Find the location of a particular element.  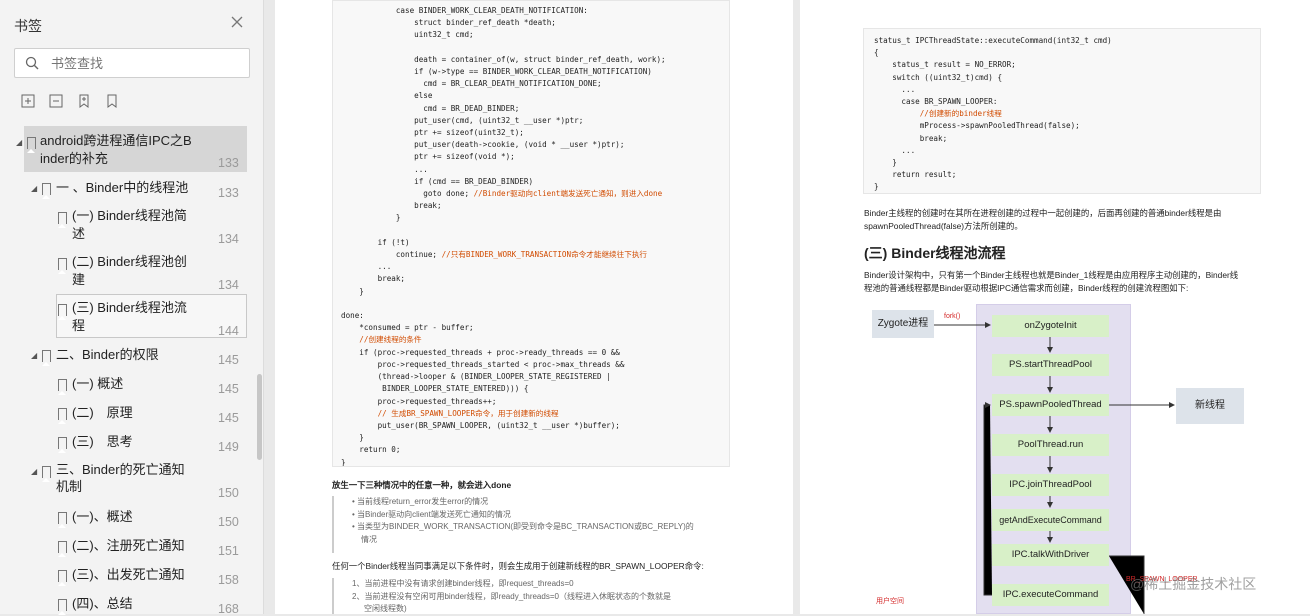

flow-step: PoolThread.run is located at coordinates (1050, 445).